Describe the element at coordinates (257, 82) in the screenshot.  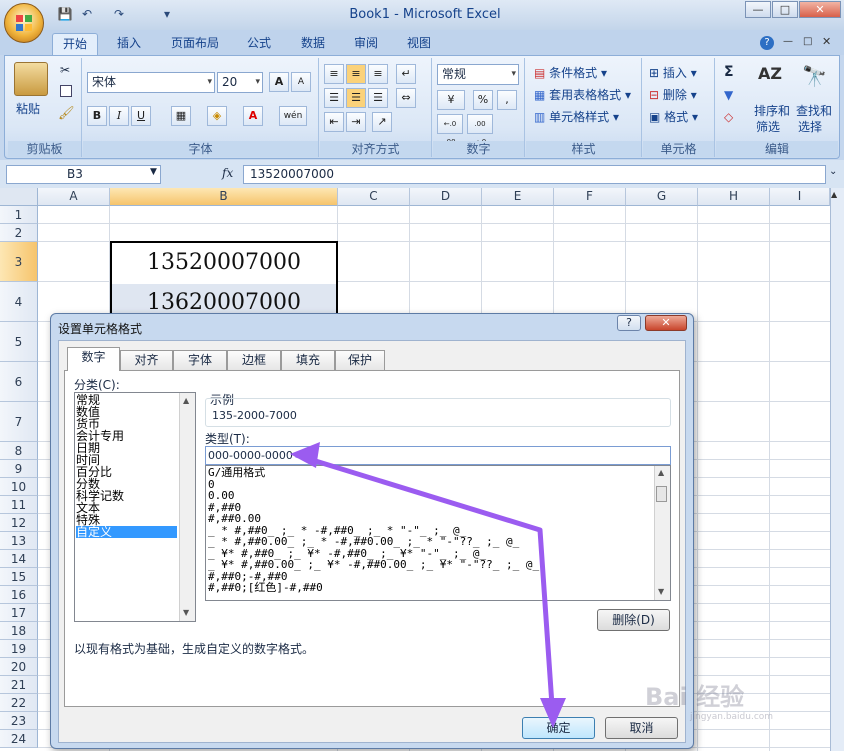
I see `font-size-dropdown-icon: ▾` at that location.